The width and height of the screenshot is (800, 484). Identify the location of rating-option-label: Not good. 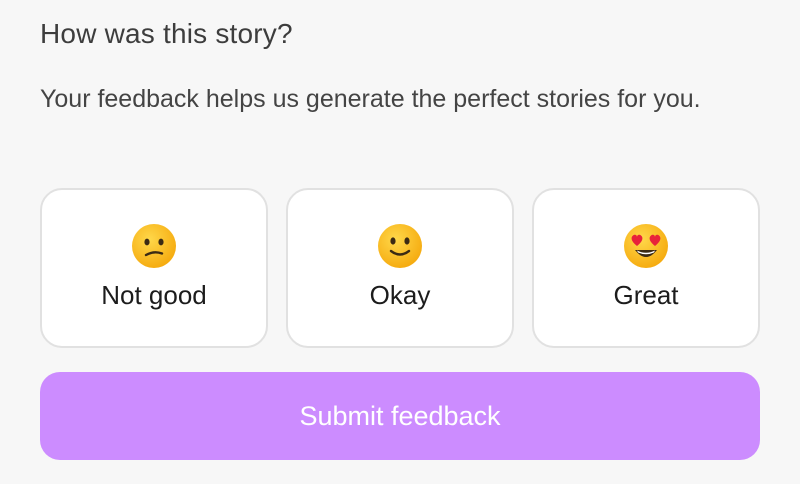
(154, 295).